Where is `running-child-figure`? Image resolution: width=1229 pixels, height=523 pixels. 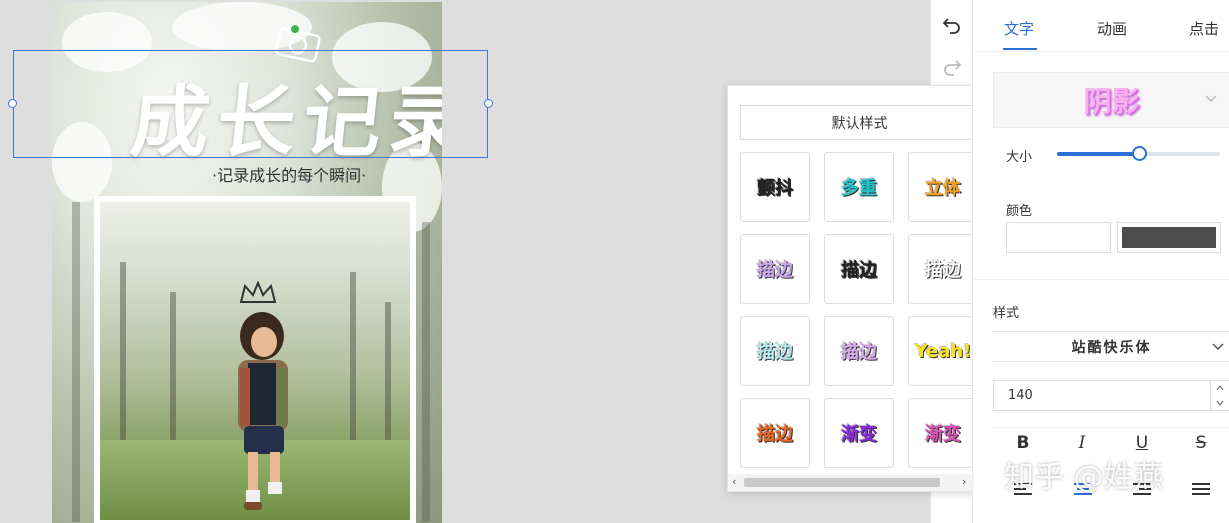
running-child-figure is located at coordinates (263, 411).